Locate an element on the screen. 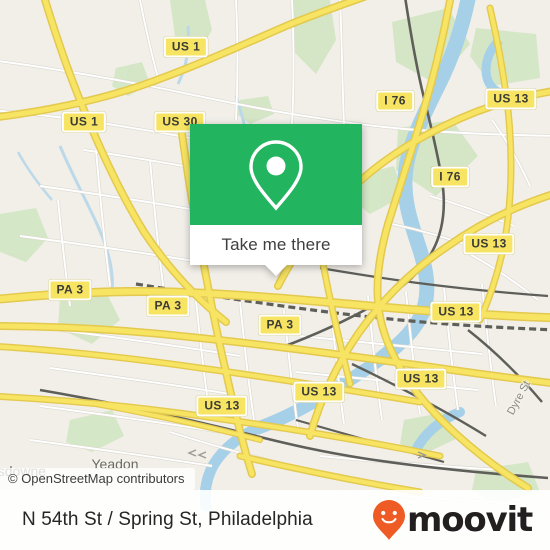  map-pin-icon is located at coordinates (276, 175).